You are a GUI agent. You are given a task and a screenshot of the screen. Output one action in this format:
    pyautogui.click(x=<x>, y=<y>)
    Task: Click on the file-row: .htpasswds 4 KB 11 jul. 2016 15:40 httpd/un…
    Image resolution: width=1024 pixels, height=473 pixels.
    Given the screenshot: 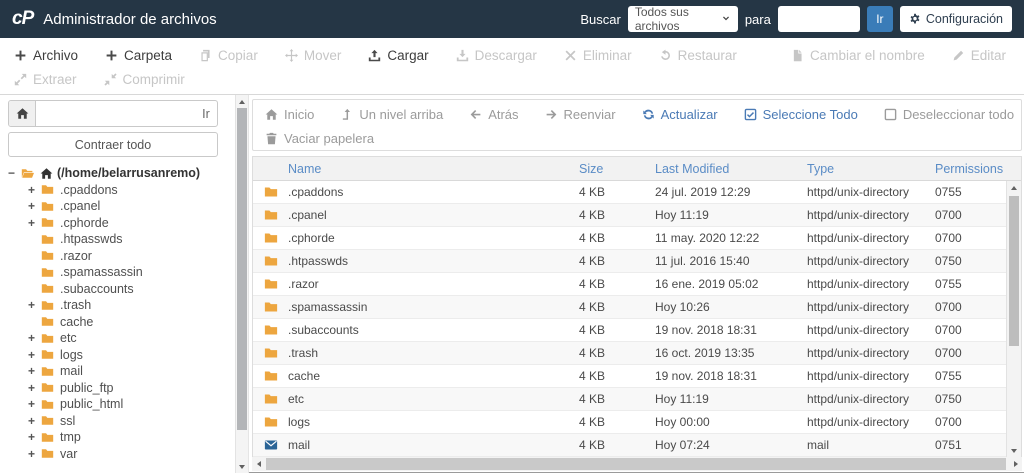 What is the action you would take?
    pyautogui.click(x=637, y=261)
    